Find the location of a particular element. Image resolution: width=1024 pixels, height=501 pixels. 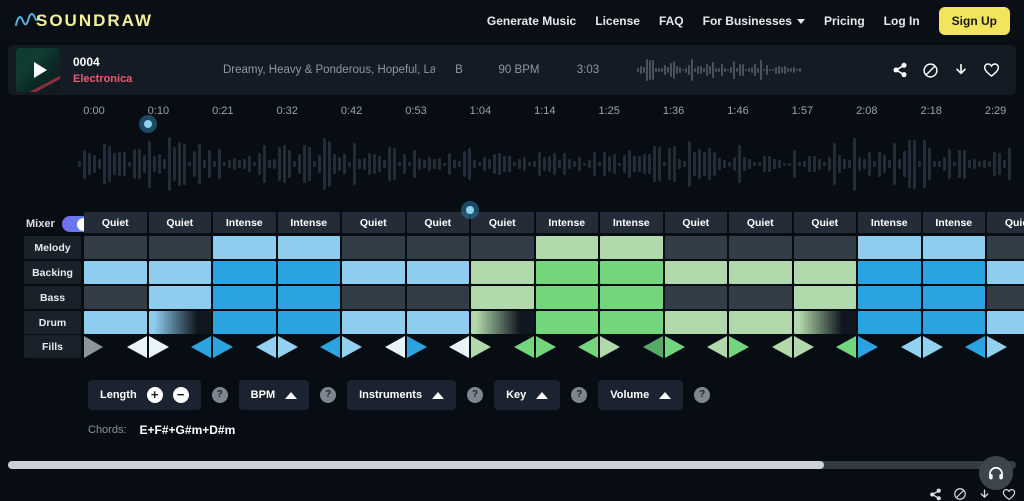

song-waveform is located at coordinates (546, 164).